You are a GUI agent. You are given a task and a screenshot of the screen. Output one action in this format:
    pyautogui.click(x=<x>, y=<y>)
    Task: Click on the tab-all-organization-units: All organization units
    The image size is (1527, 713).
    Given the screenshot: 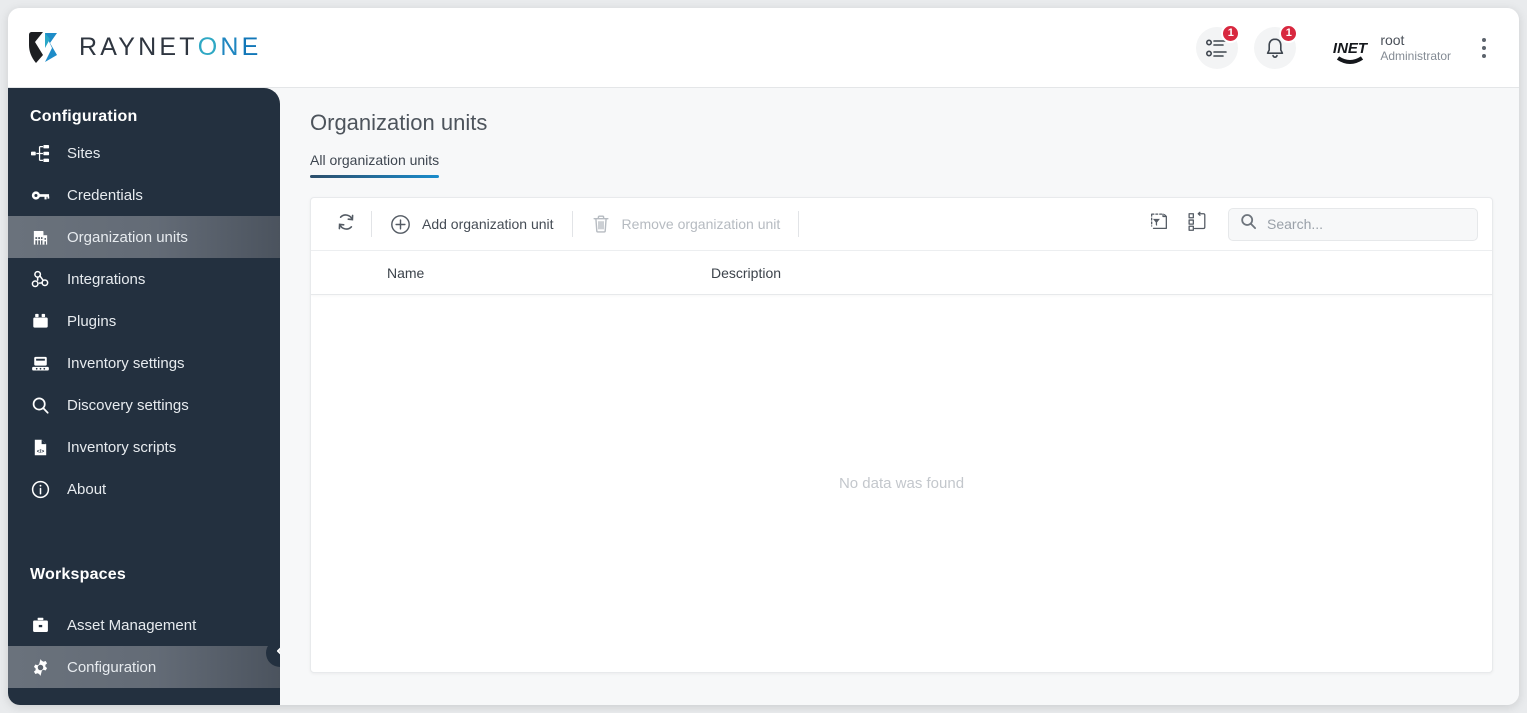 What is the action you would take?
    pyautogui.click(x=375, y=165)
    